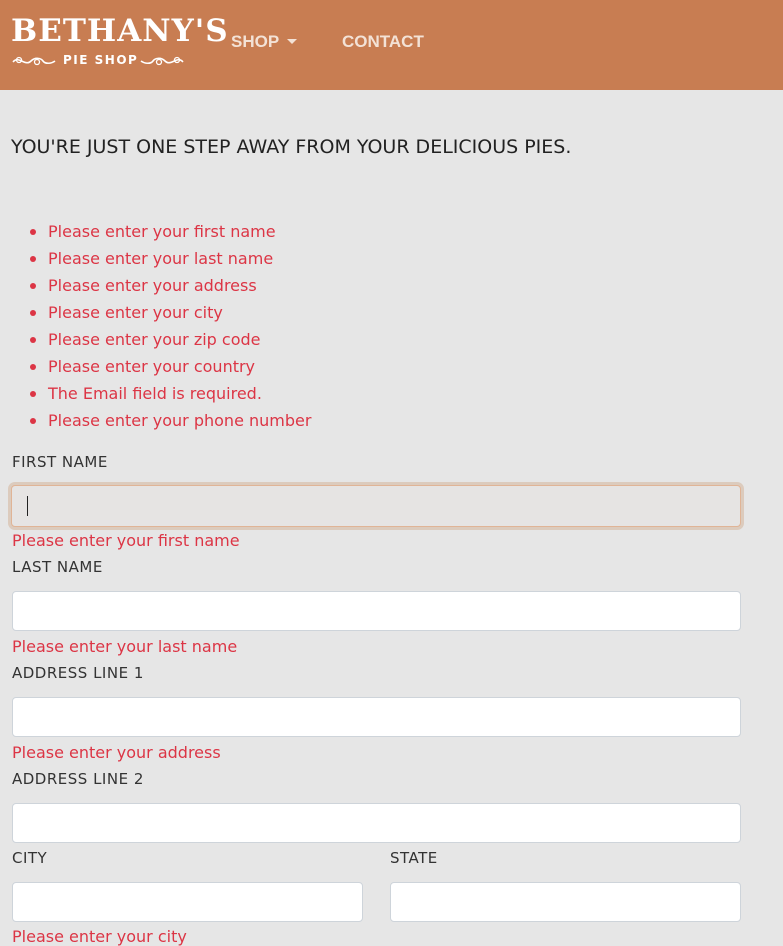 The width and height of the screenshot is (783, 946). What do you see at coordinates (170, 312) in the screenshot?
I see `validation-summary-item: Please enter your city` at bounding box center [170, 312].